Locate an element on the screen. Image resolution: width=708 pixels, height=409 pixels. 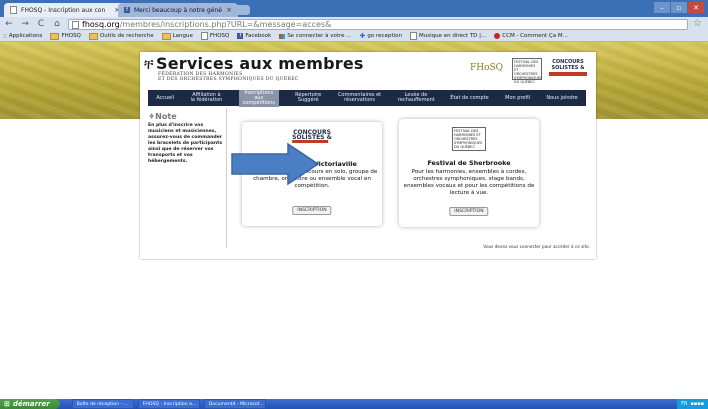
new-tab-button is located at coordinates (241, 10).